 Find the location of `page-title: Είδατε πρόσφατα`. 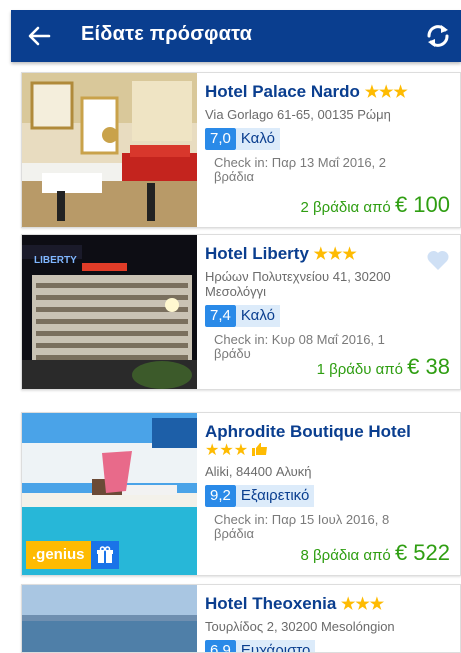

page-title: Είδατε πρόσφατα is located at coordinates (167, 34).